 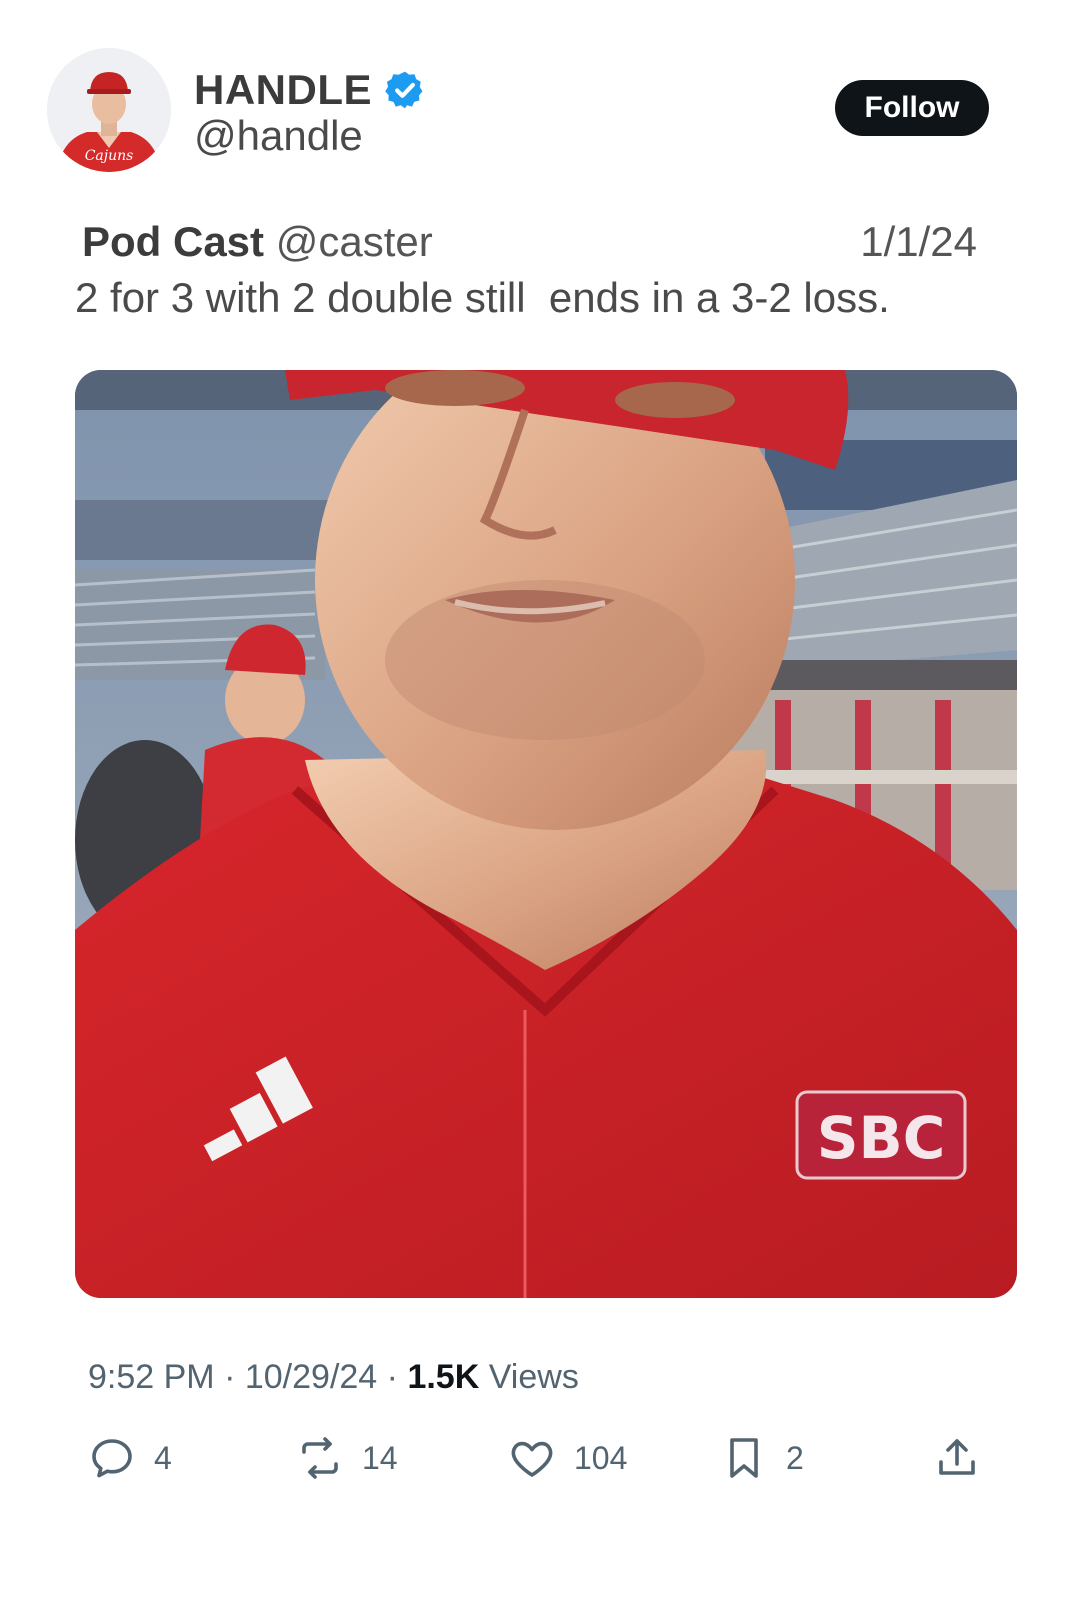 I want to click on heart-icon, so click(x=532, y=1459).